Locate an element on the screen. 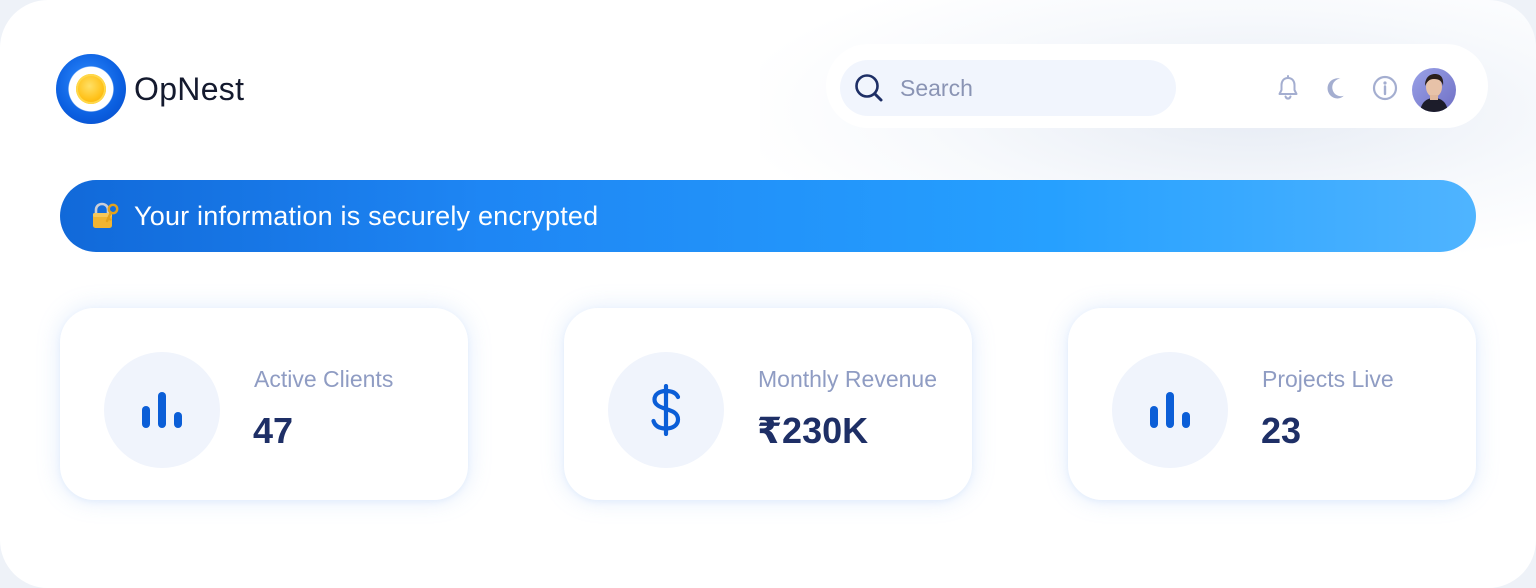 This screenshot has width=1536, height=588. avatar-image is located at coordinates (1434, 90).